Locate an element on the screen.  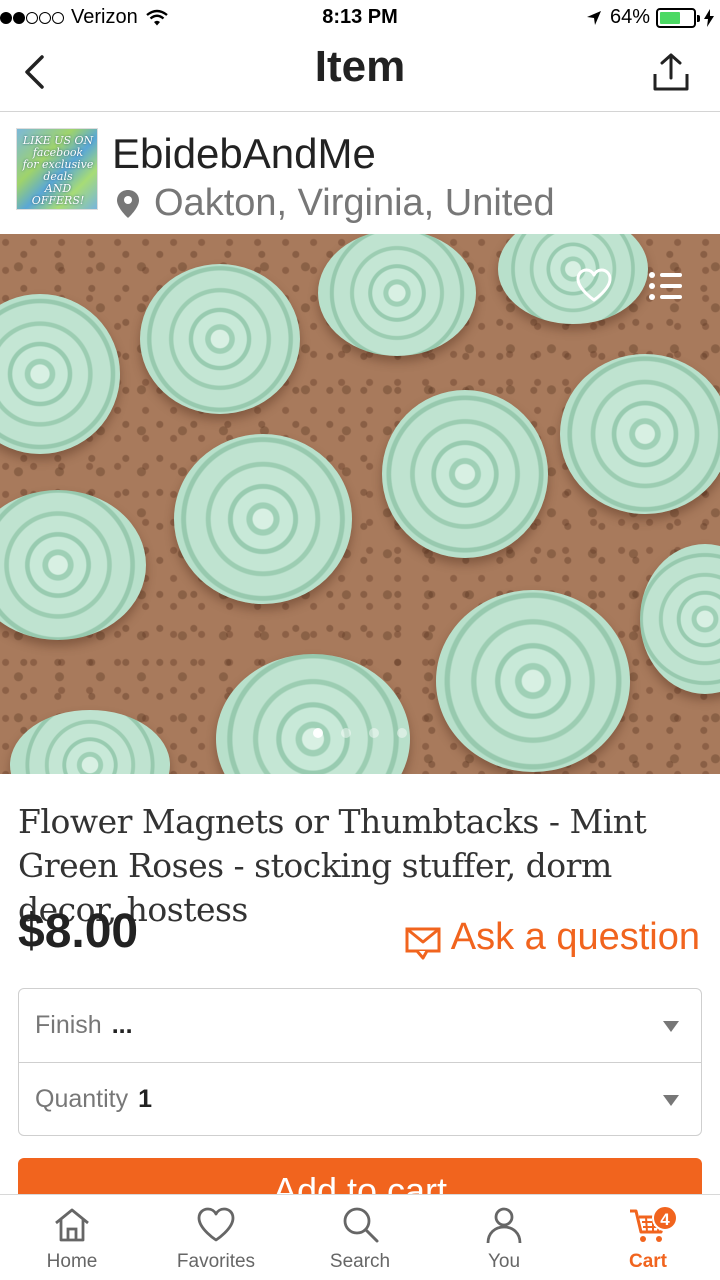
share-button is located at coordinates (671, 72).